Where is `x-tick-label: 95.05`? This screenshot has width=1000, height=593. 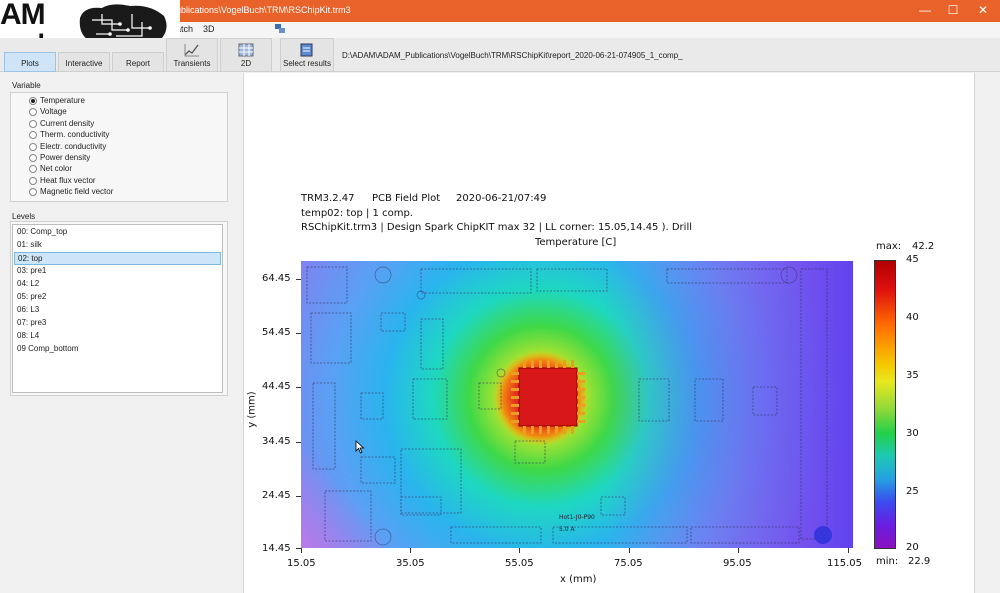
x-tick-label: 95.05 is located at coordinates (737, 563).